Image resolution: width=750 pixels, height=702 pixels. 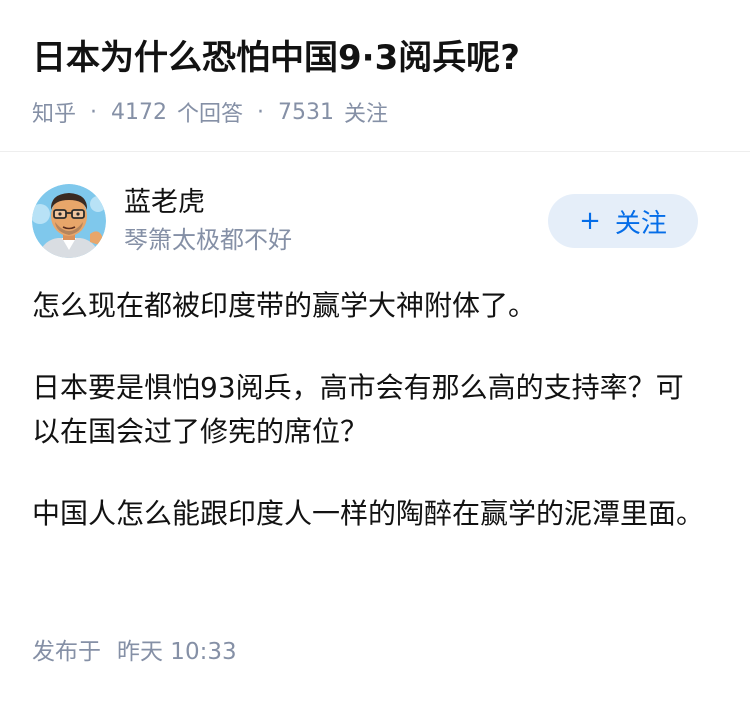 What do you see at coordinates (306, 112) in the screenshot?
I see `follower-count: 7531` at bounding box center [306, 112].